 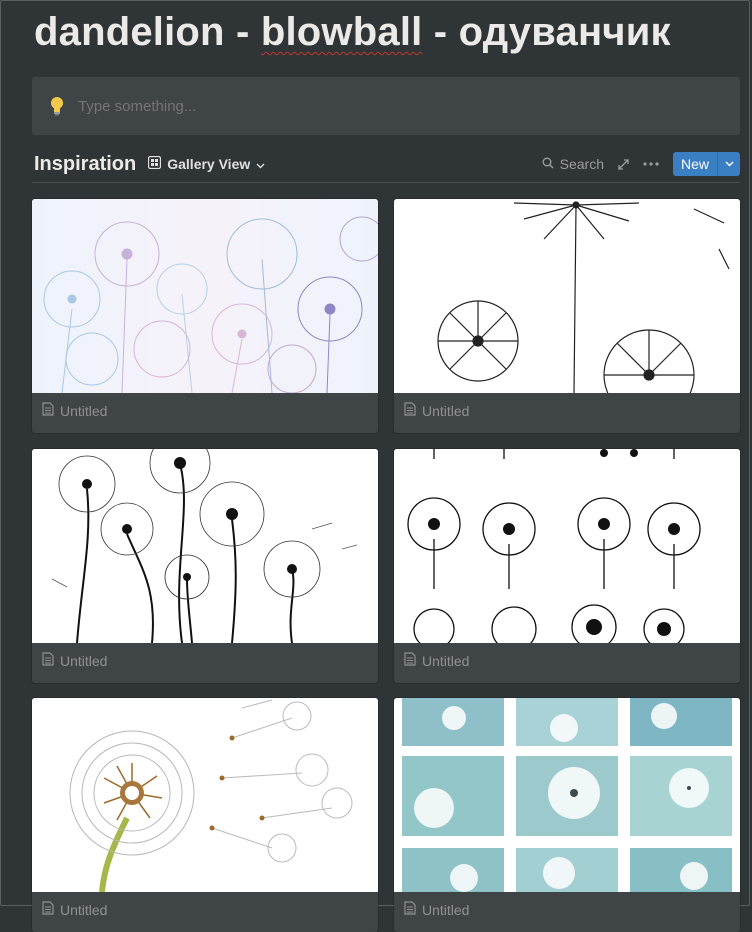 I want to click on chevron-down-icon, so click(x=260, y=164).